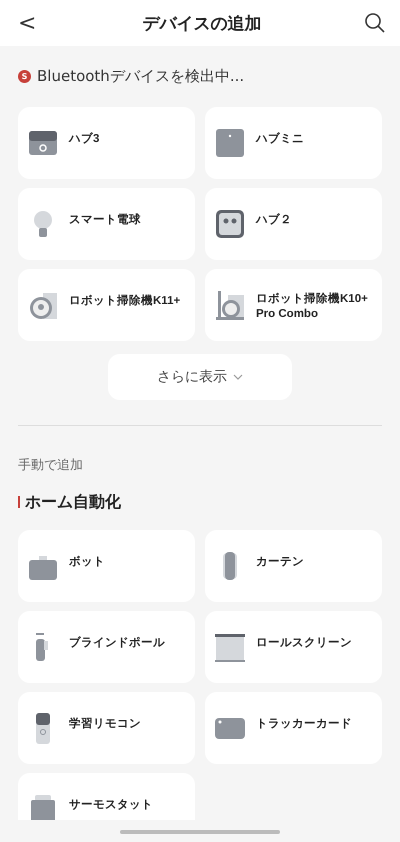 This screenshot has width=400, height=842. I want to click on device-card: ボット, so click(106, 566).